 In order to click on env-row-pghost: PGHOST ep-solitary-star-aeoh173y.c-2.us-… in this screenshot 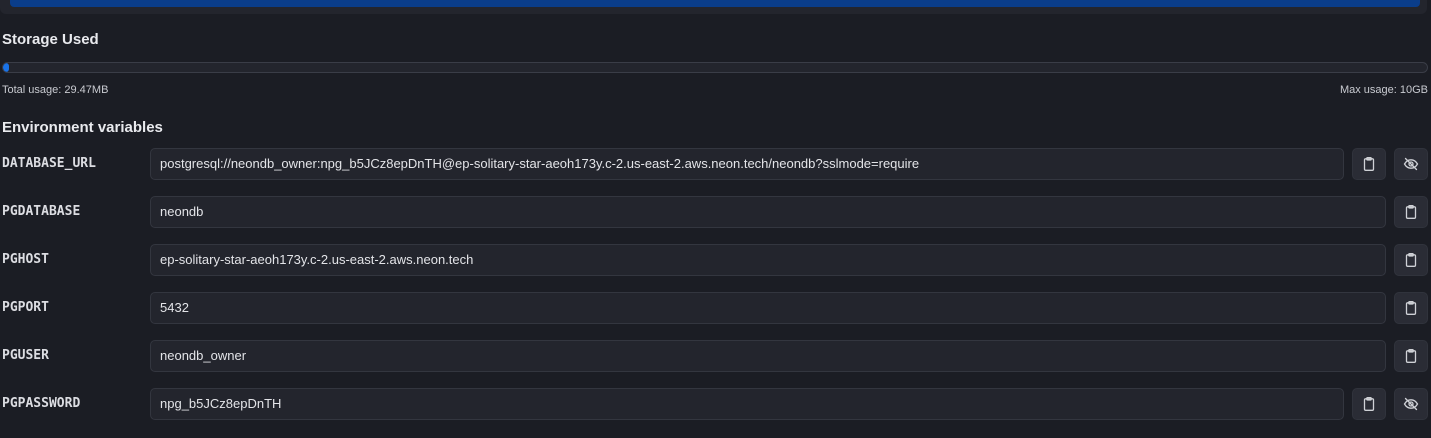, I will do `click(715, 260)`.